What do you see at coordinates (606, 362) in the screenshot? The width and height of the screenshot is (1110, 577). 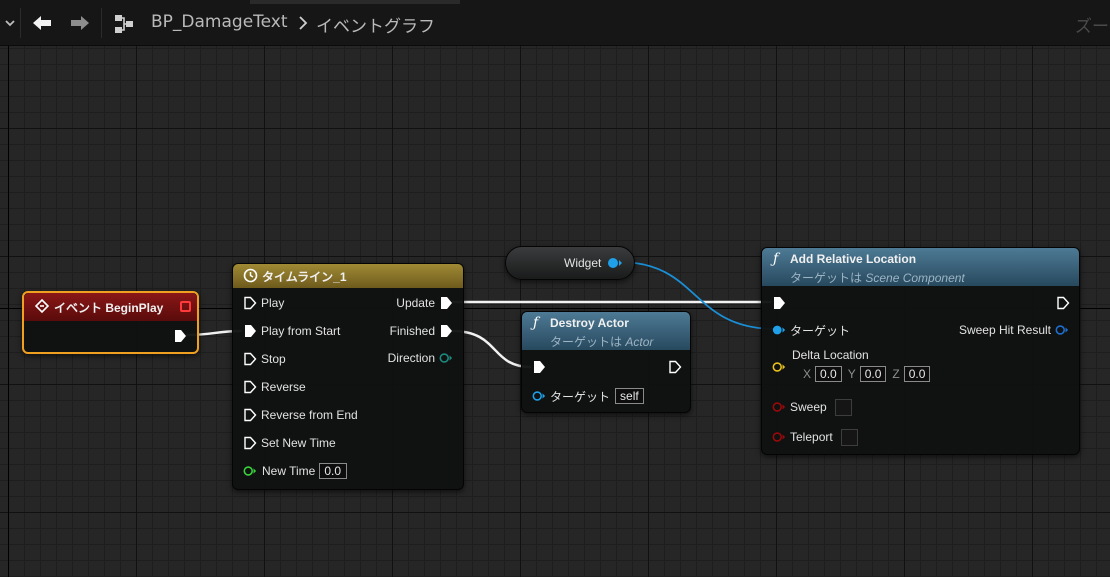 I see `destroy-actor-node: ƒ Destroy Actor ターゲットは Actor ターゲット self` at bounding box center [606, 362].